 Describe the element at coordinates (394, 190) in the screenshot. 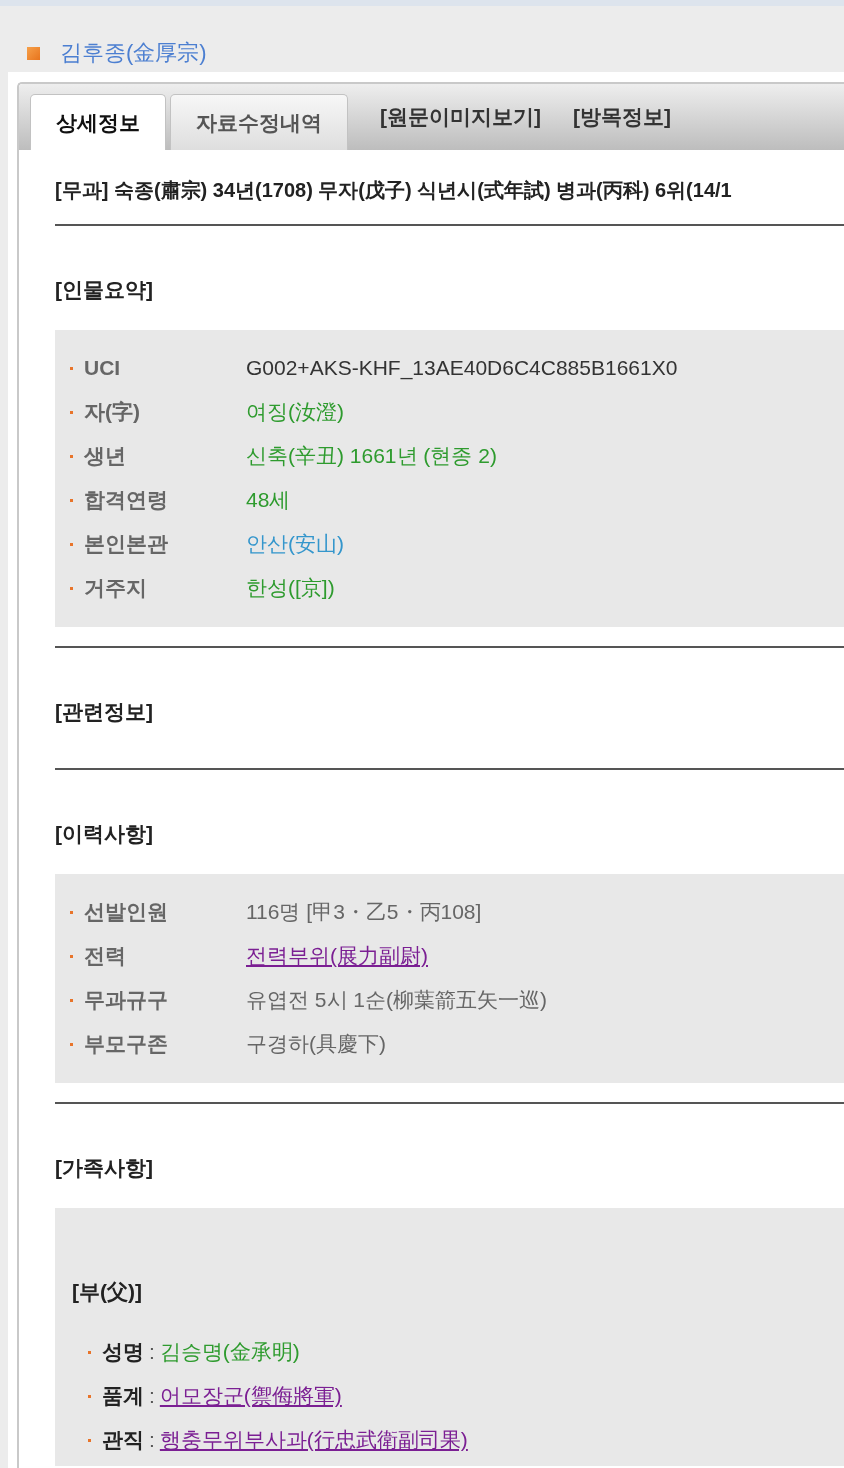

I see `exam-result-heading: [무과] 숙종(肅宗) 34년(1708) 무자(戊子) 식년시(式年試) 병과(丙科) 6위(14/1` at that location.